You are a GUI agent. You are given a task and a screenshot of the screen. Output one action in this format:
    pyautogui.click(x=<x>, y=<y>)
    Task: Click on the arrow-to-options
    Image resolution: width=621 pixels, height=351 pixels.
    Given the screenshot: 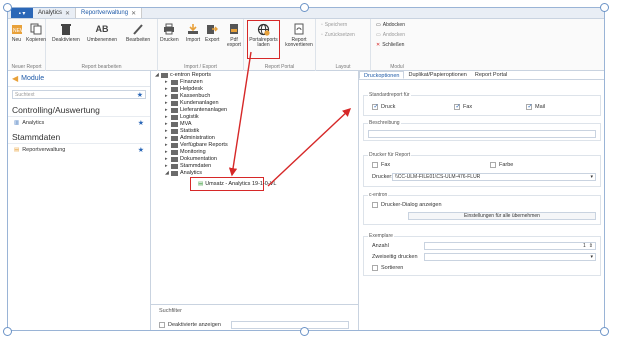 What is the action you would take?
    pyautogui.click(x=309, y=147)
    